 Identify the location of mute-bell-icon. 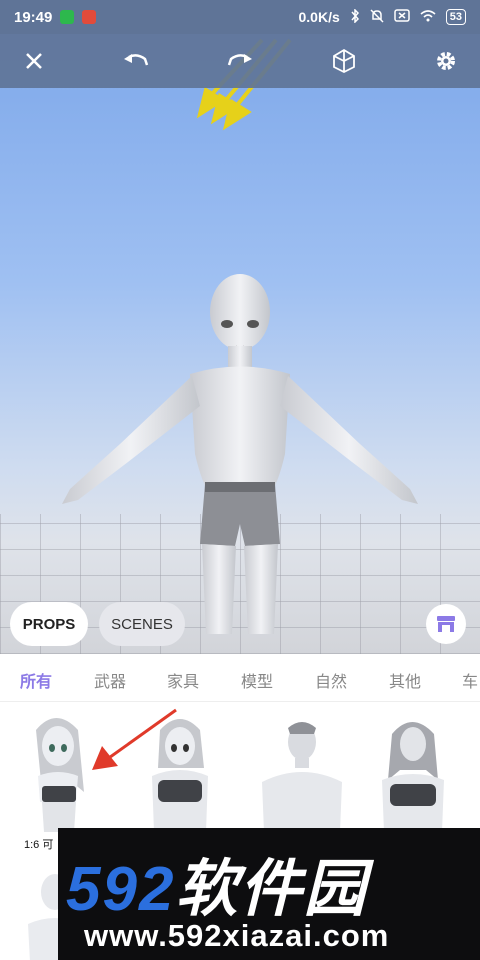
(377, 17).